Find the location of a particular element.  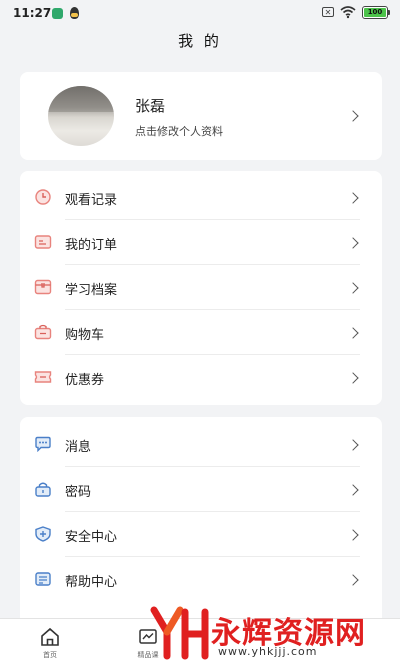

menu-item-label: 购物车 is located at coordinates (85, 335).